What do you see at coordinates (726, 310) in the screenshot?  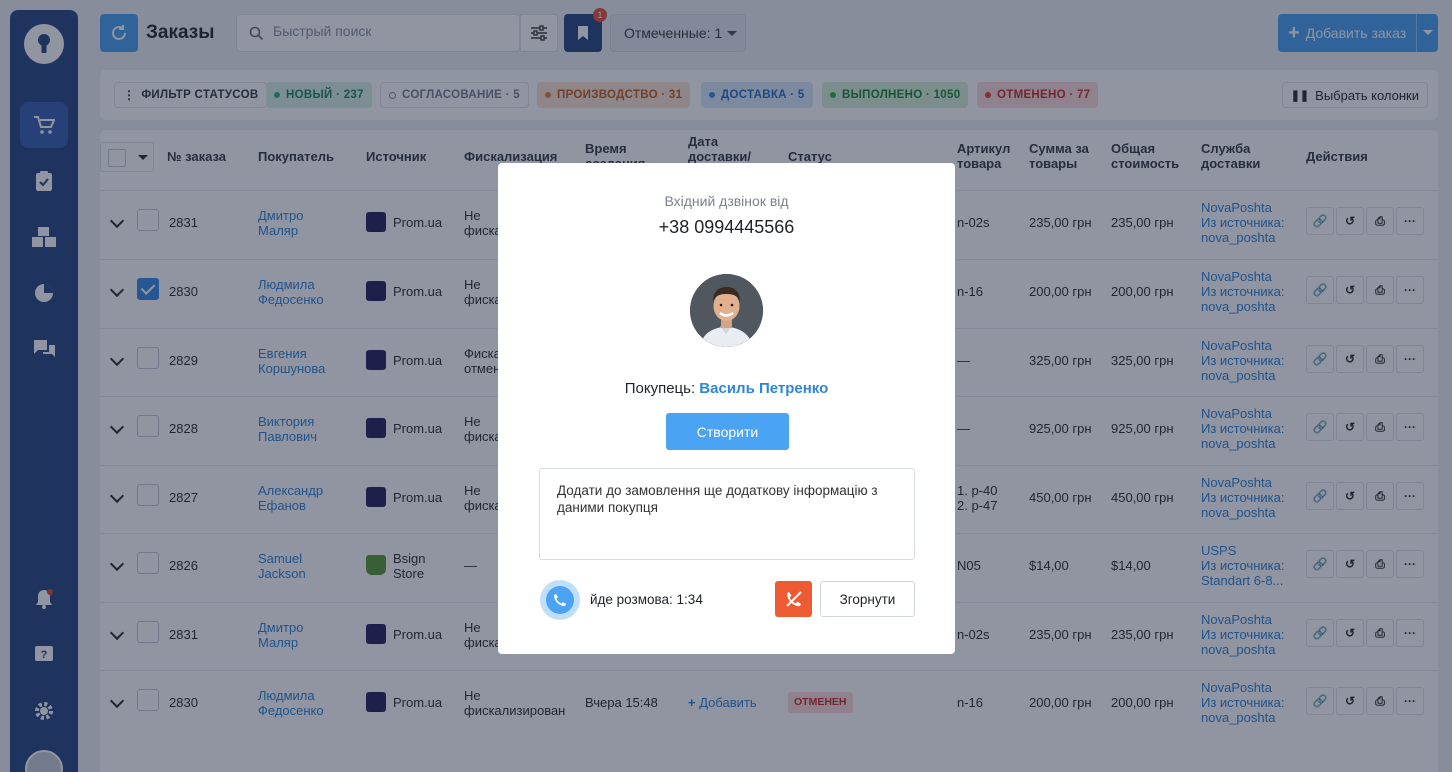 I see `caller-avatar` at bounding box center [726, 310].